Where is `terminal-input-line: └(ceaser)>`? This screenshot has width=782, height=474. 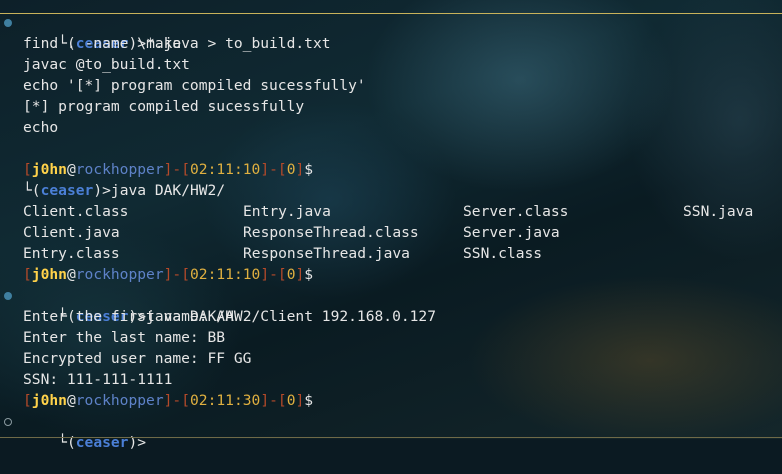 terminal-input-line: └(ceaser)> is located at coordinates (391, 431).